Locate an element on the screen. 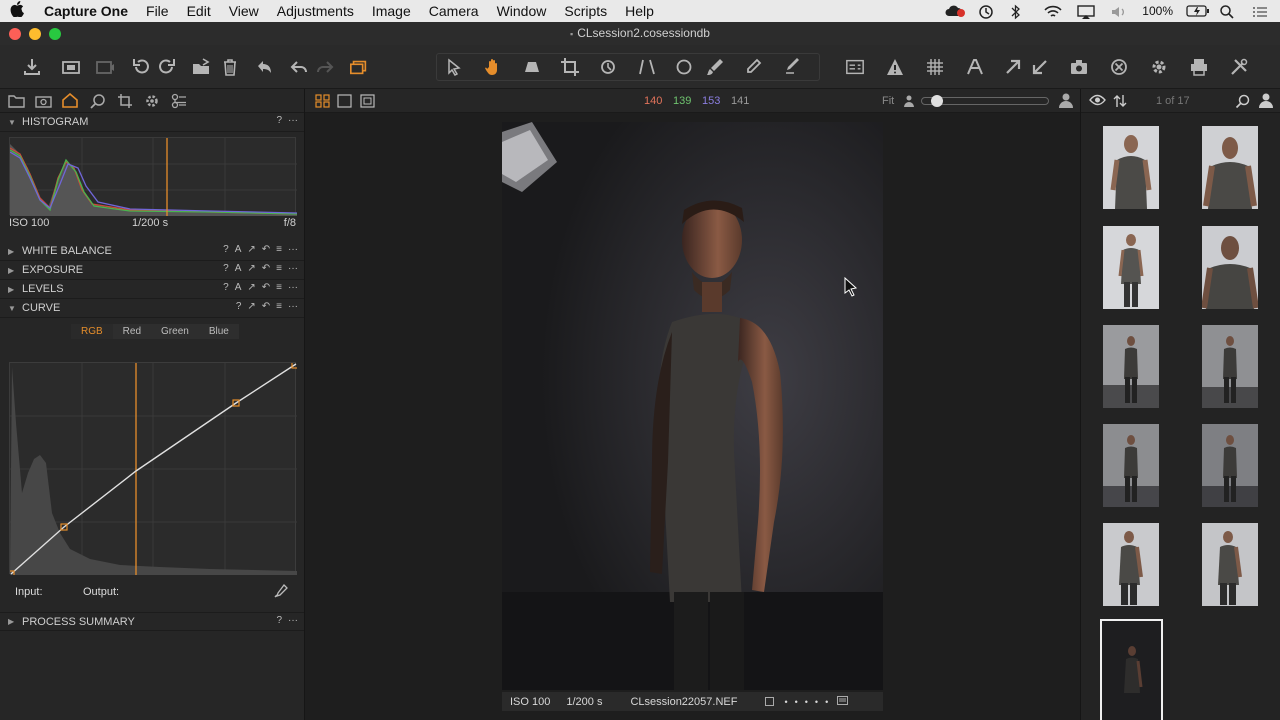 The width and height of the screenshot is (1280, 720). proof-view-icon is located at coordinates (855, 67).